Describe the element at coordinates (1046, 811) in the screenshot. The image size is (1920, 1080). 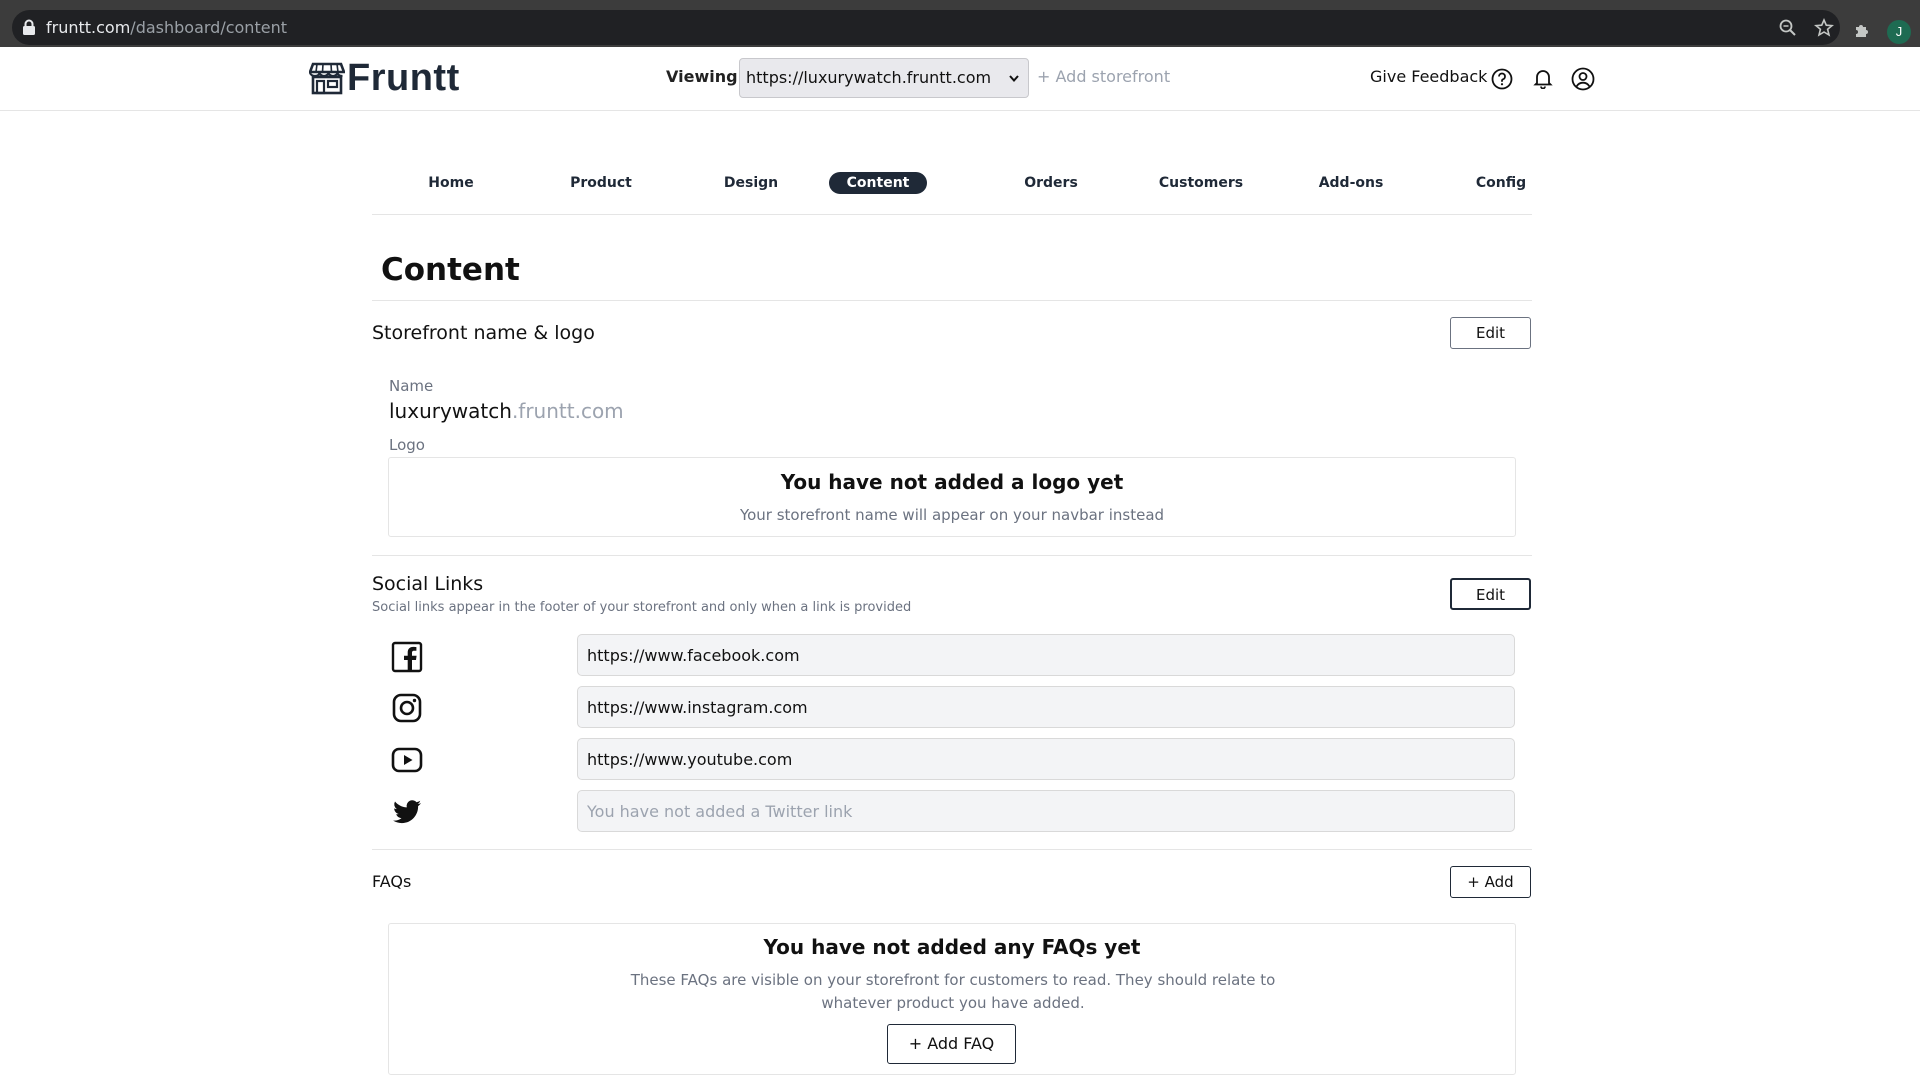
I see `twitter-link-field: You have not added a Twitter link` at that location.